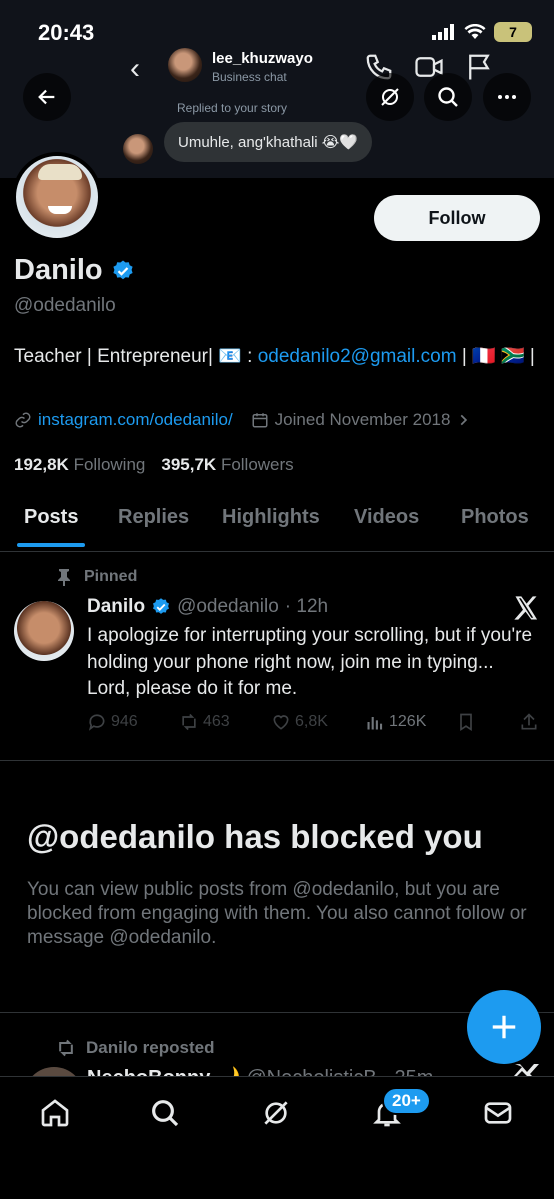 This screenshot has width=554, height=1199. I want to click on tab-highlights: Highlights, so click(271, 517).